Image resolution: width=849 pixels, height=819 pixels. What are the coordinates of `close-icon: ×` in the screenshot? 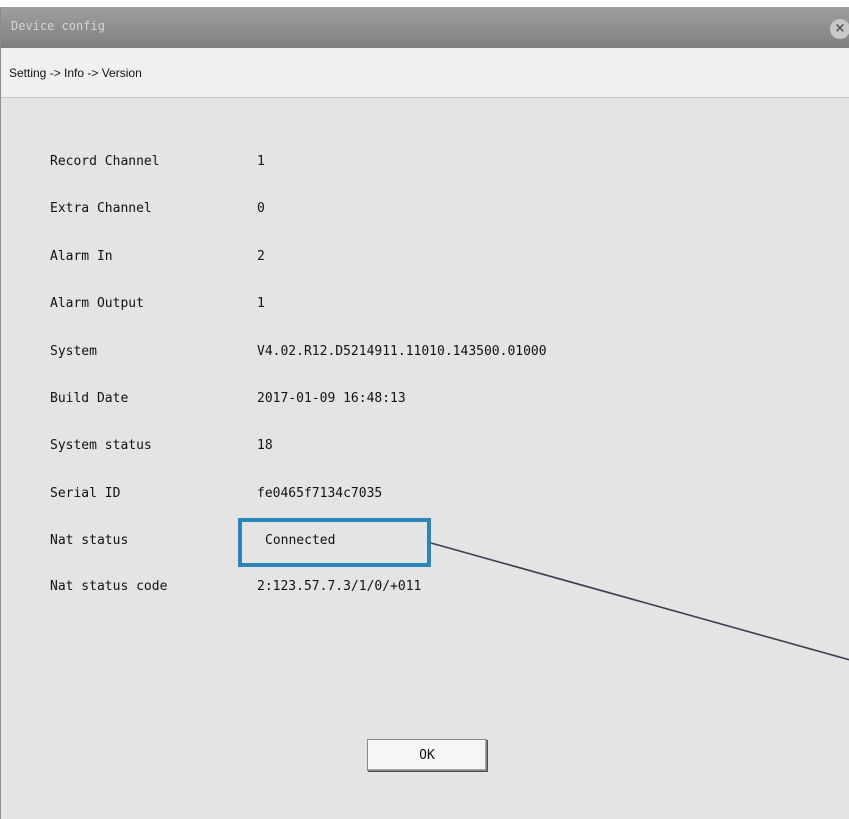 It's located at (839, 29).